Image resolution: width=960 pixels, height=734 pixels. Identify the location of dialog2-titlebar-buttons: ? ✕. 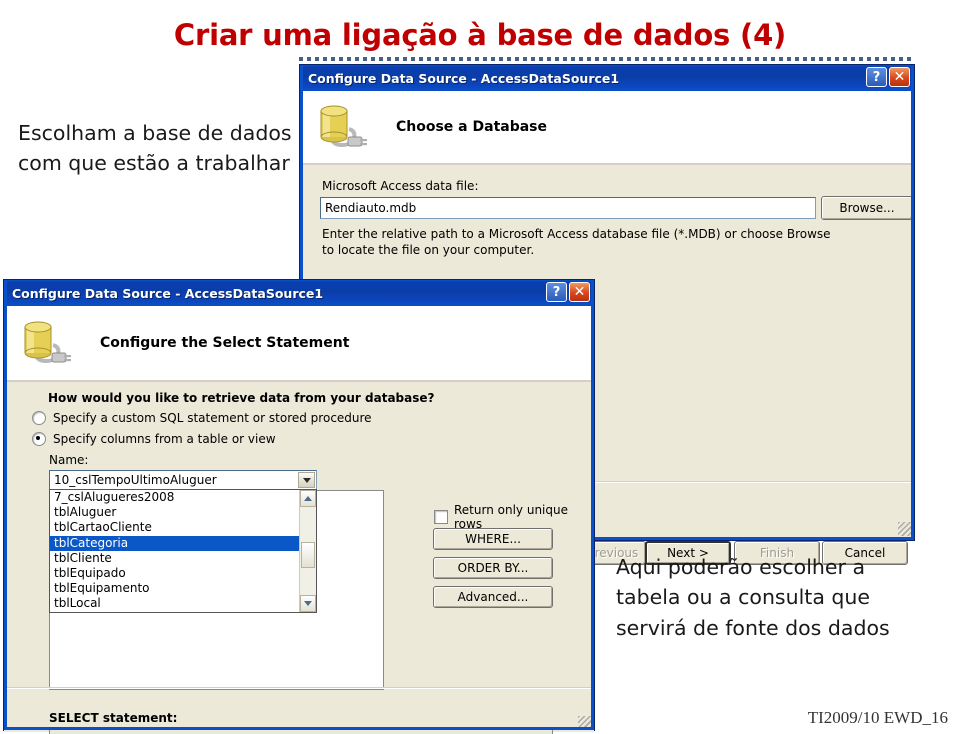
(568, 292).